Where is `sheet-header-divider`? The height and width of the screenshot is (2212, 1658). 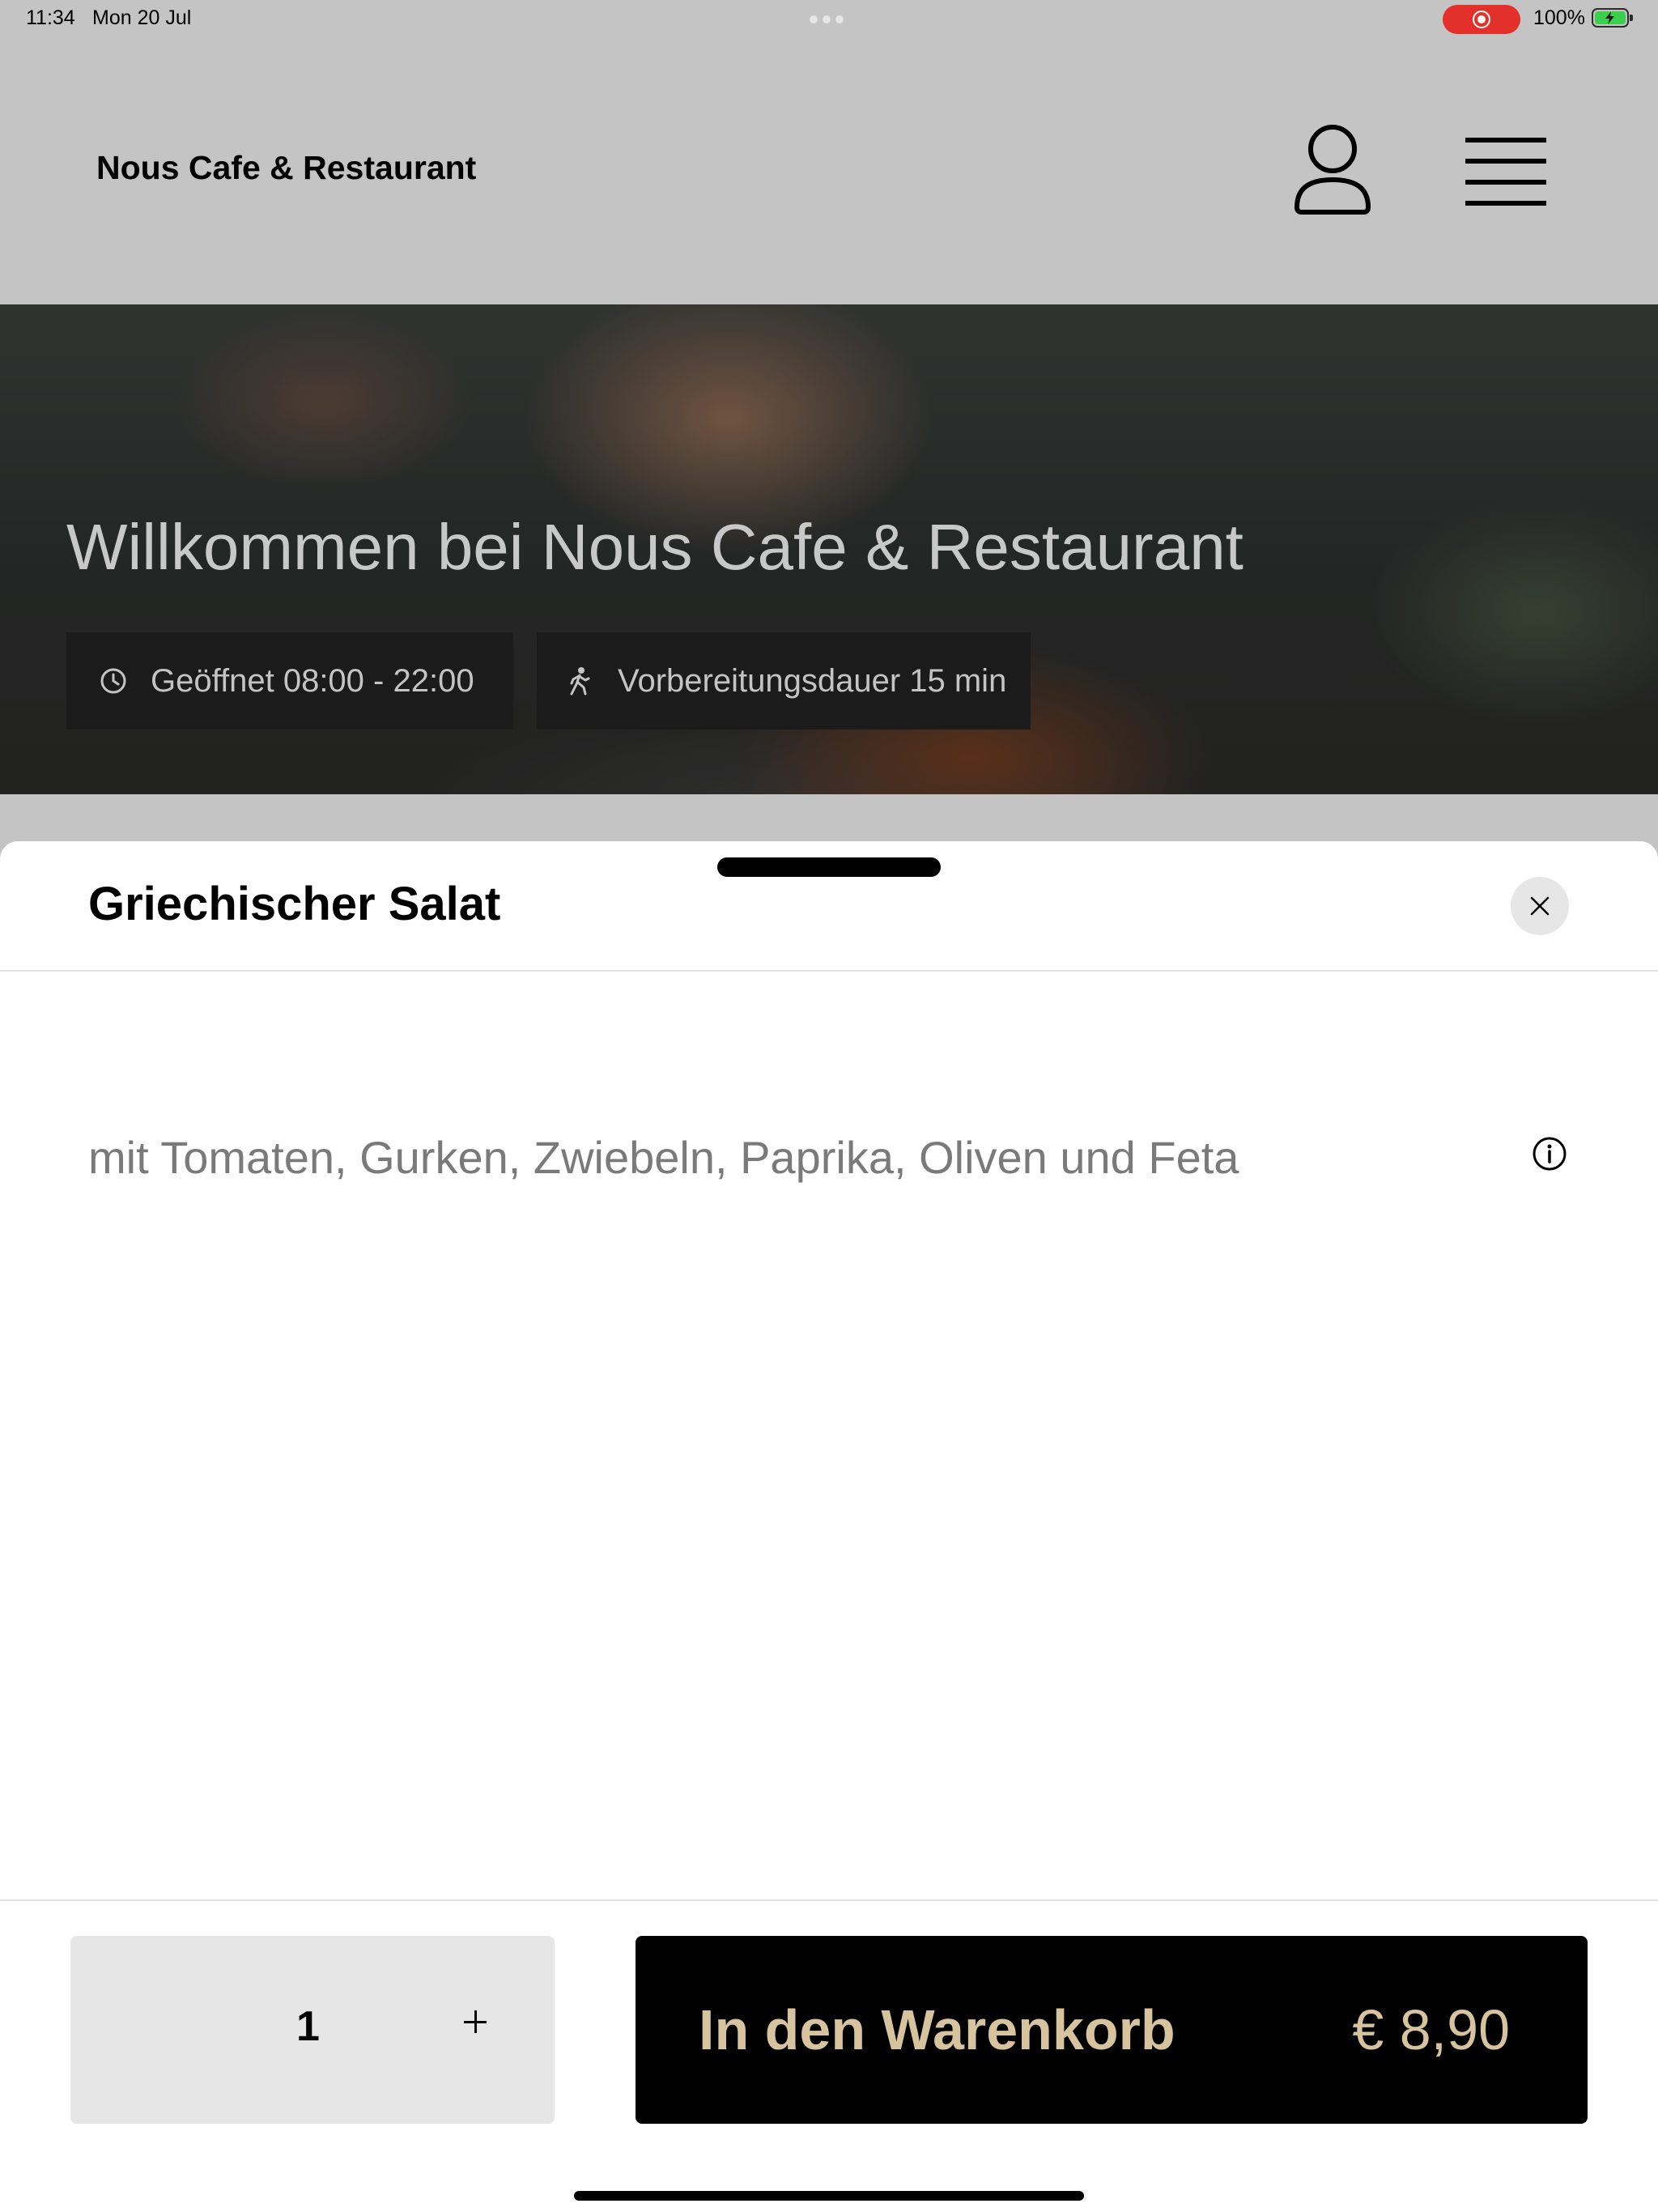
sheet-header-divider is located at coordinates (829, 971).